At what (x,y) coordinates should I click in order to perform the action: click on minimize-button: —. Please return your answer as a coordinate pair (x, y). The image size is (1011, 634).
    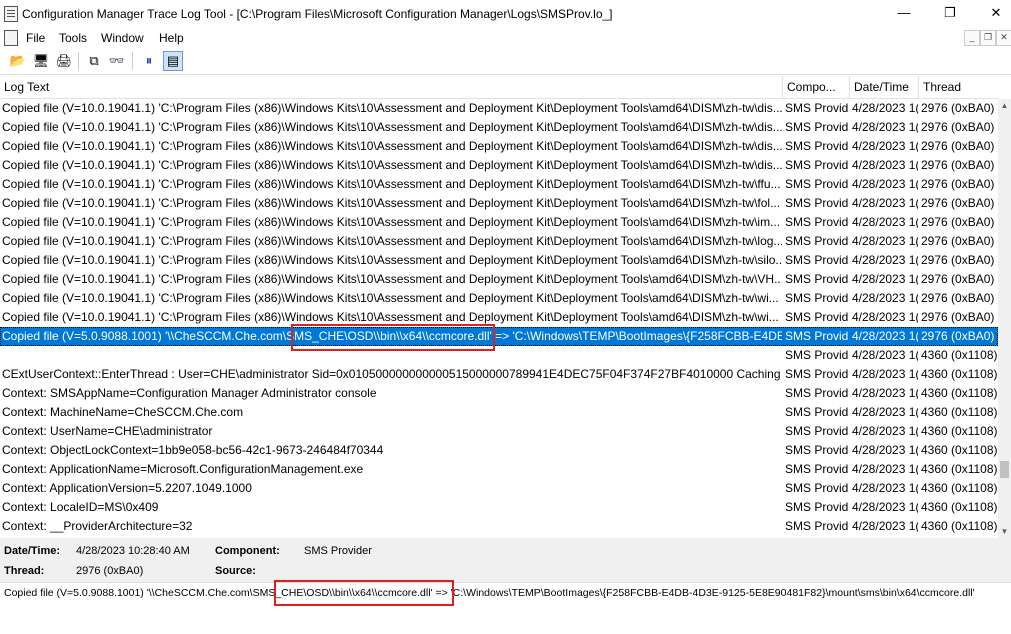
    Looking at the image, I should click on (904, 14).